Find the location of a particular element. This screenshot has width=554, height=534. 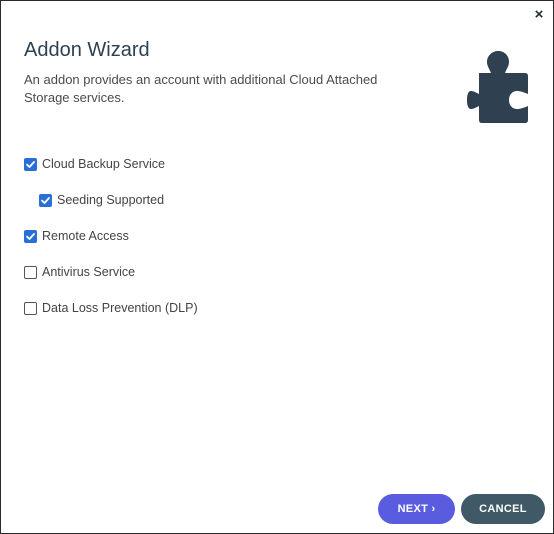

option-label: Data Loss Prevention (DLP) is located at coordinates (120, 308).